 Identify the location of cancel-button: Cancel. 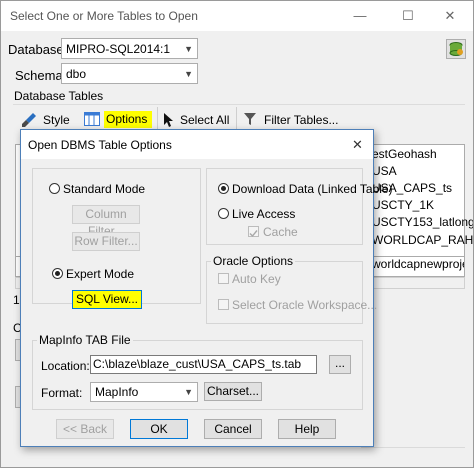
(233, 429).